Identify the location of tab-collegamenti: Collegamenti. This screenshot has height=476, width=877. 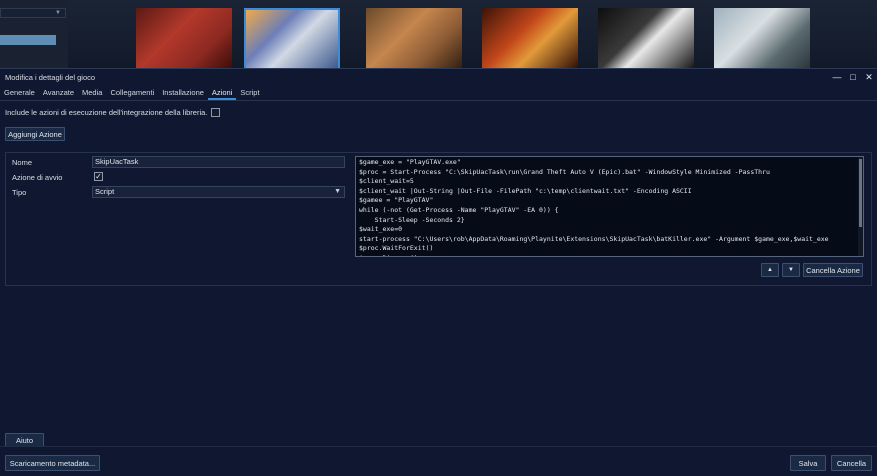
(132, 93).